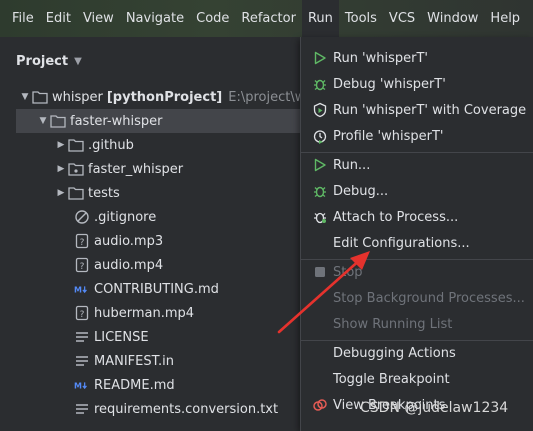 This screenshot has width=533, height=431. I want to click on menu-item-stop: Stop, so click(417, 272).